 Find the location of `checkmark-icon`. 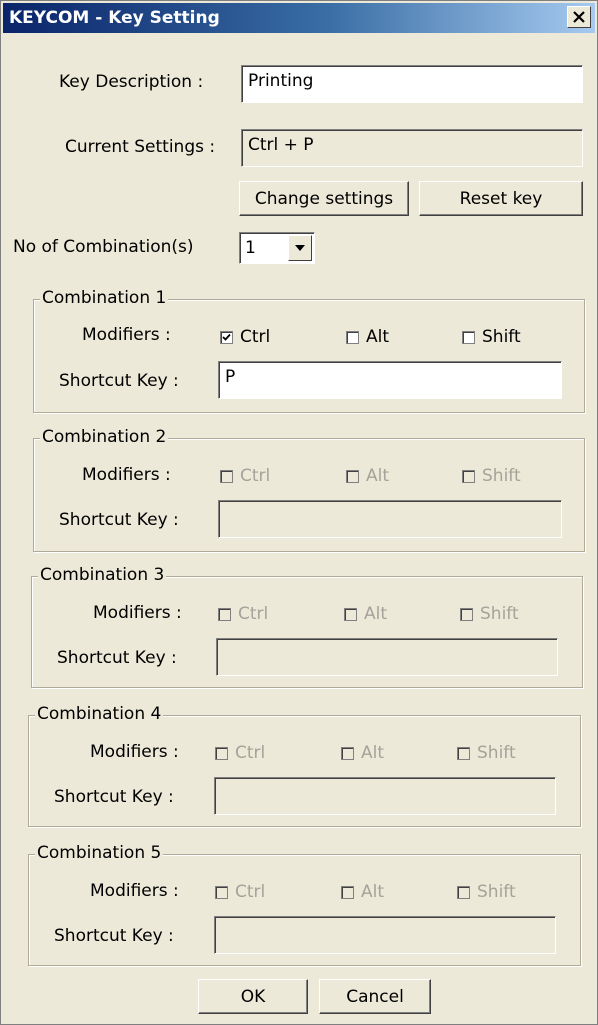

checkmark-icon is located at coordinates (226, 337).